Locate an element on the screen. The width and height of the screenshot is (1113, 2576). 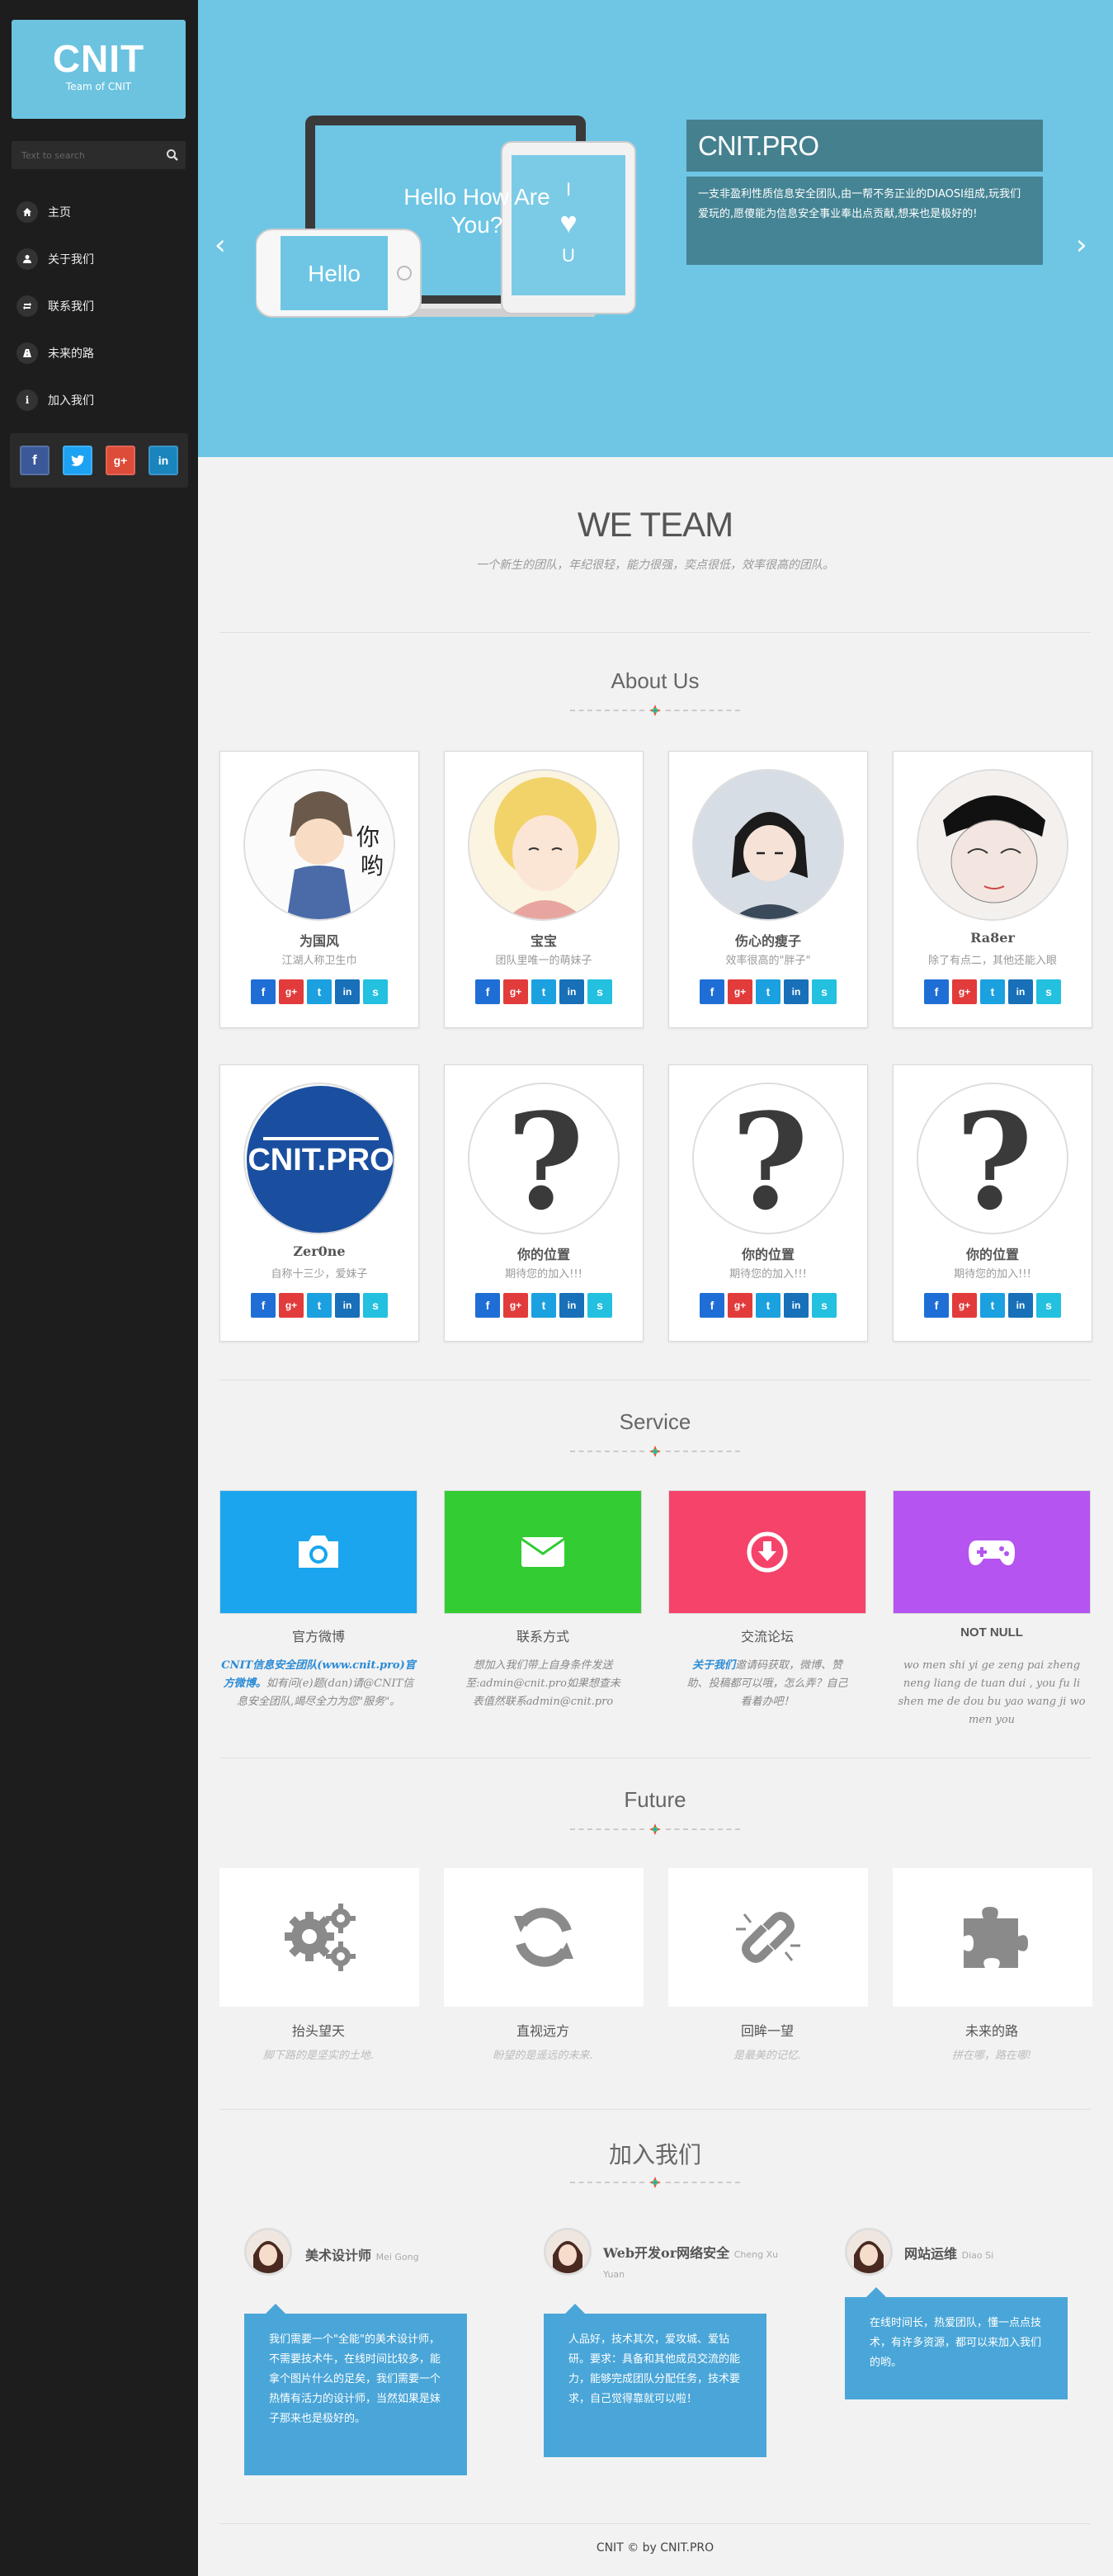
join-header: 加入我们 is located at coordinates (655, 2162).